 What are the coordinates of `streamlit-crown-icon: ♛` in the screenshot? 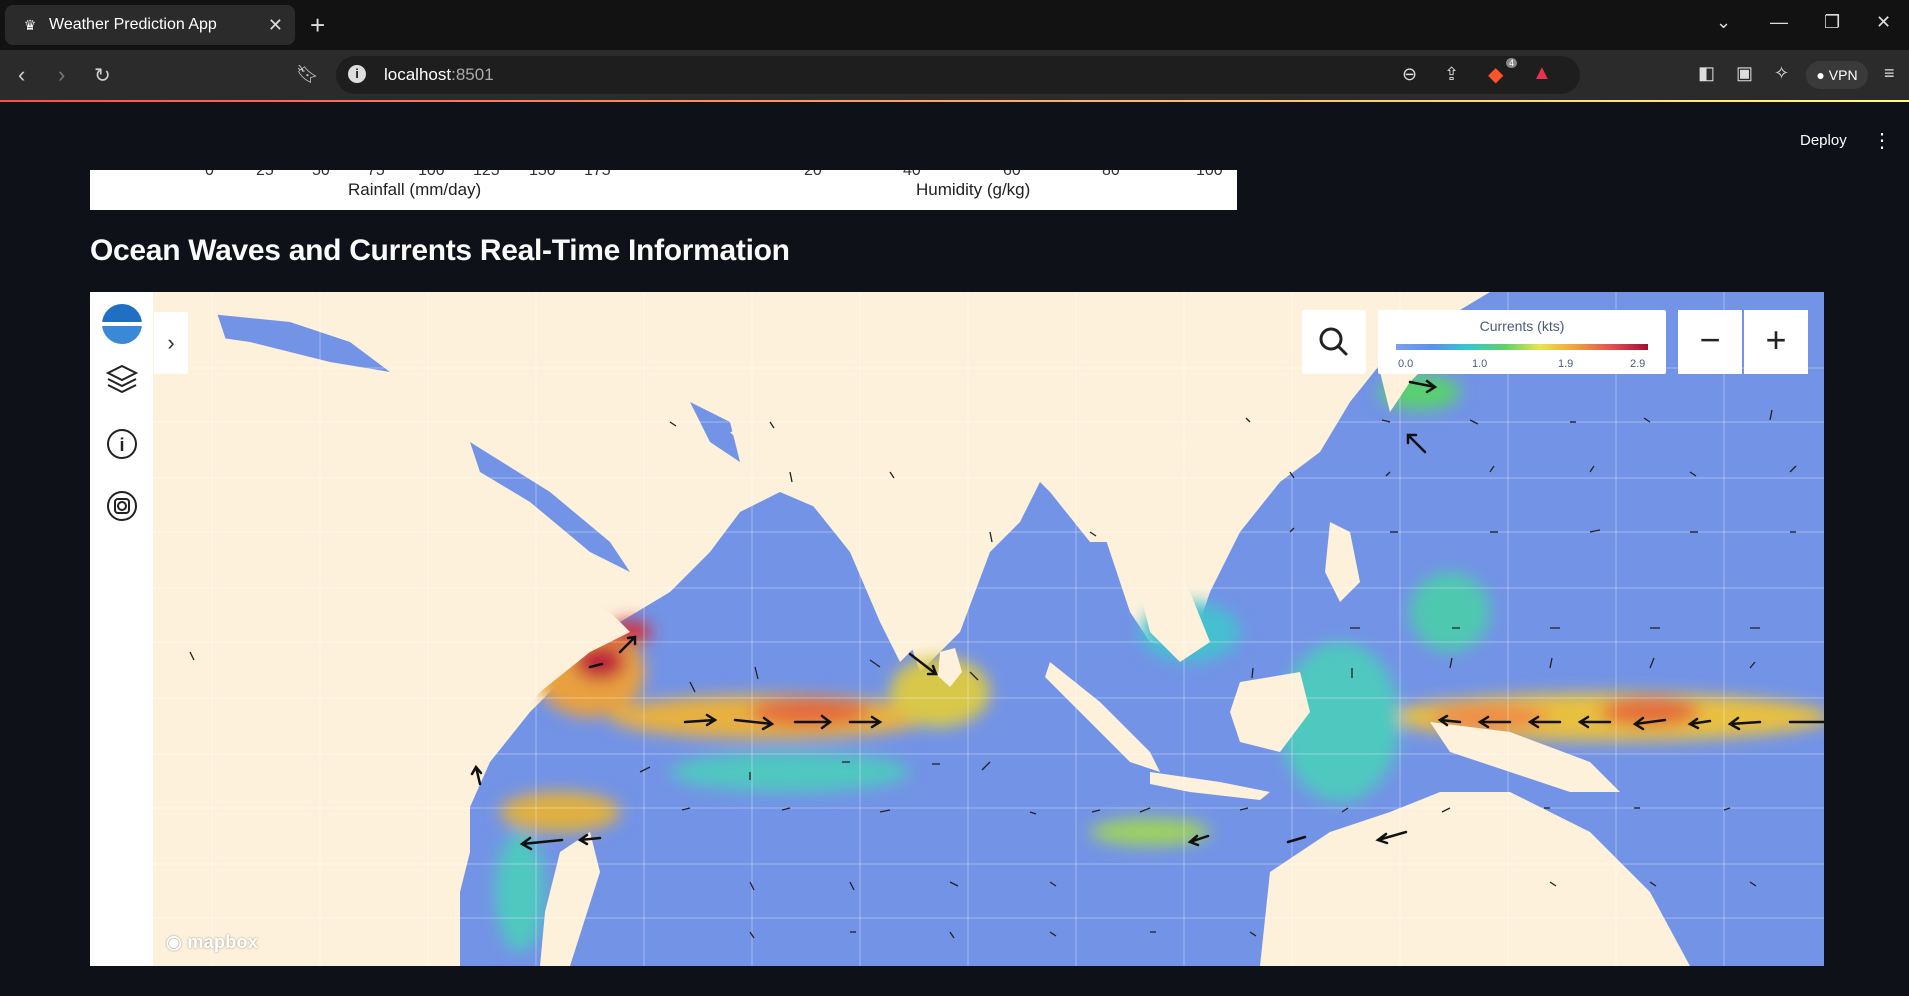 It's located at (30, 24).